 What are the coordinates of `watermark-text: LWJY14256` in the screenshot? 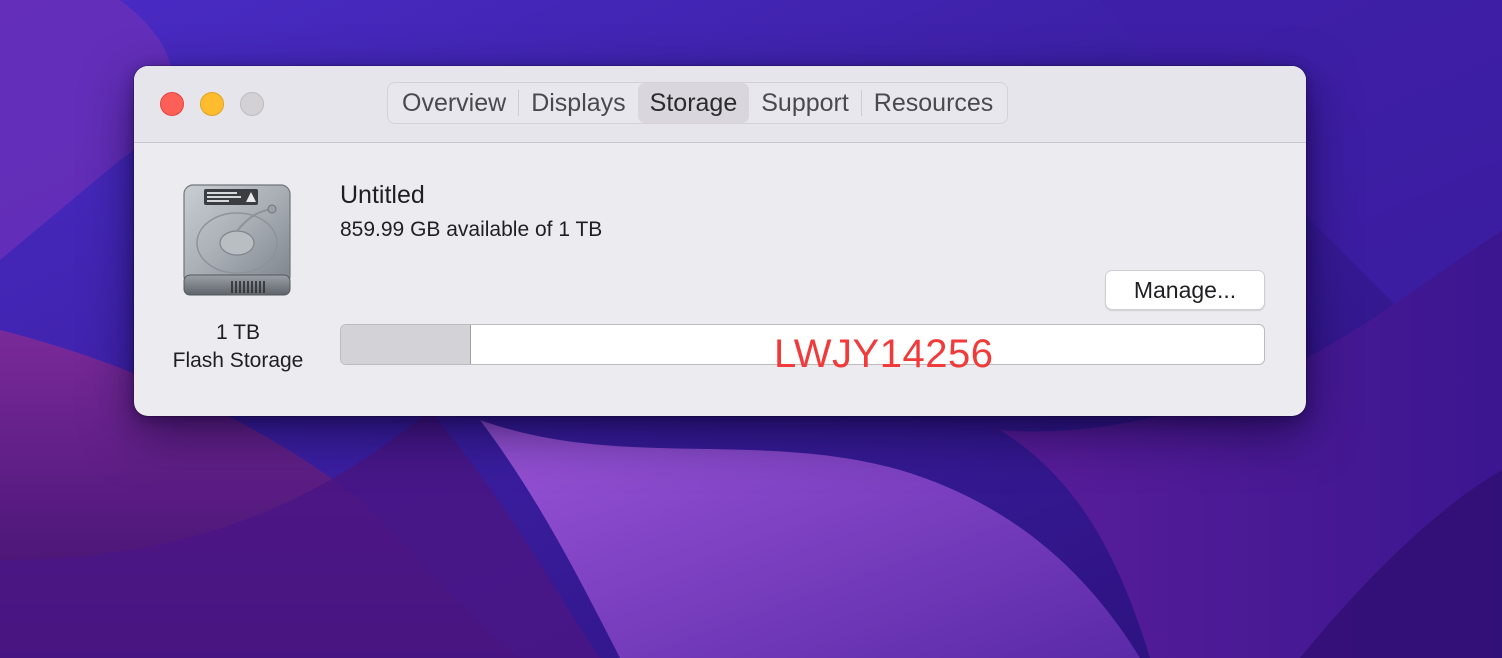 It's located at (884, 354).